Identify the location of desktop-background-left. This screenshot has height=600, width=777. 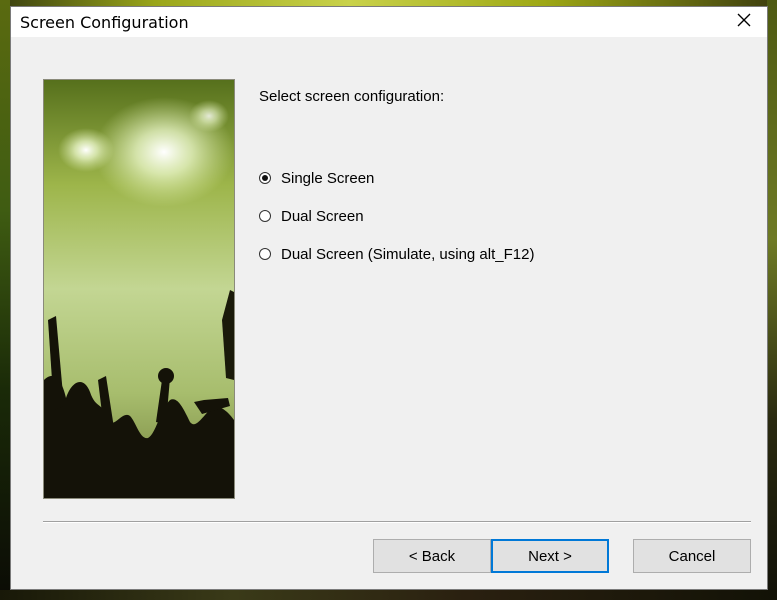
(5, 300).